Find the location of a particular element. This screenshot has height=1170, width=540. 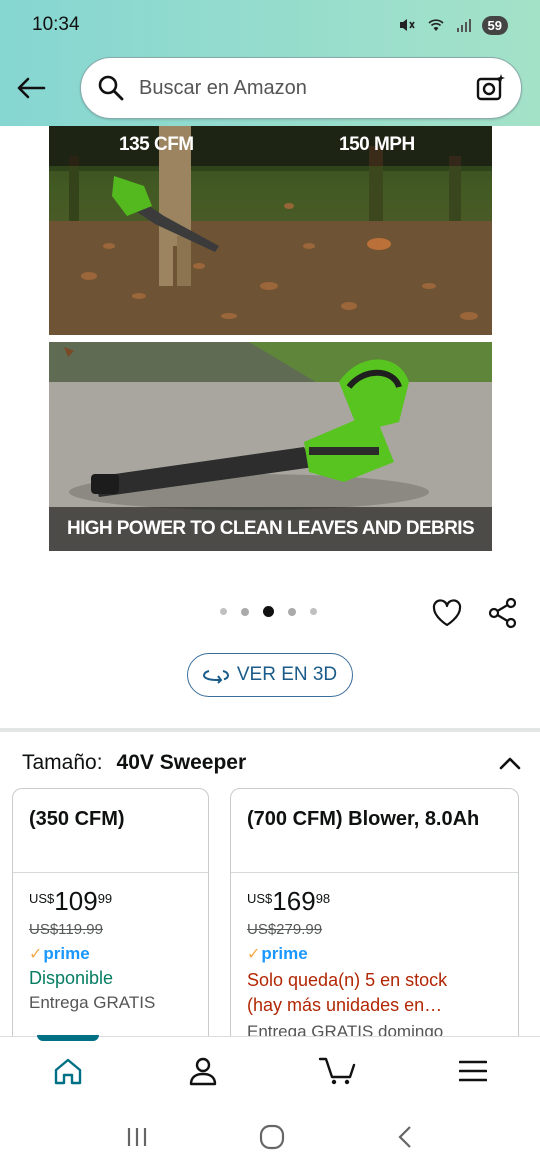

mute-icon is located at coordinates (407, 25).